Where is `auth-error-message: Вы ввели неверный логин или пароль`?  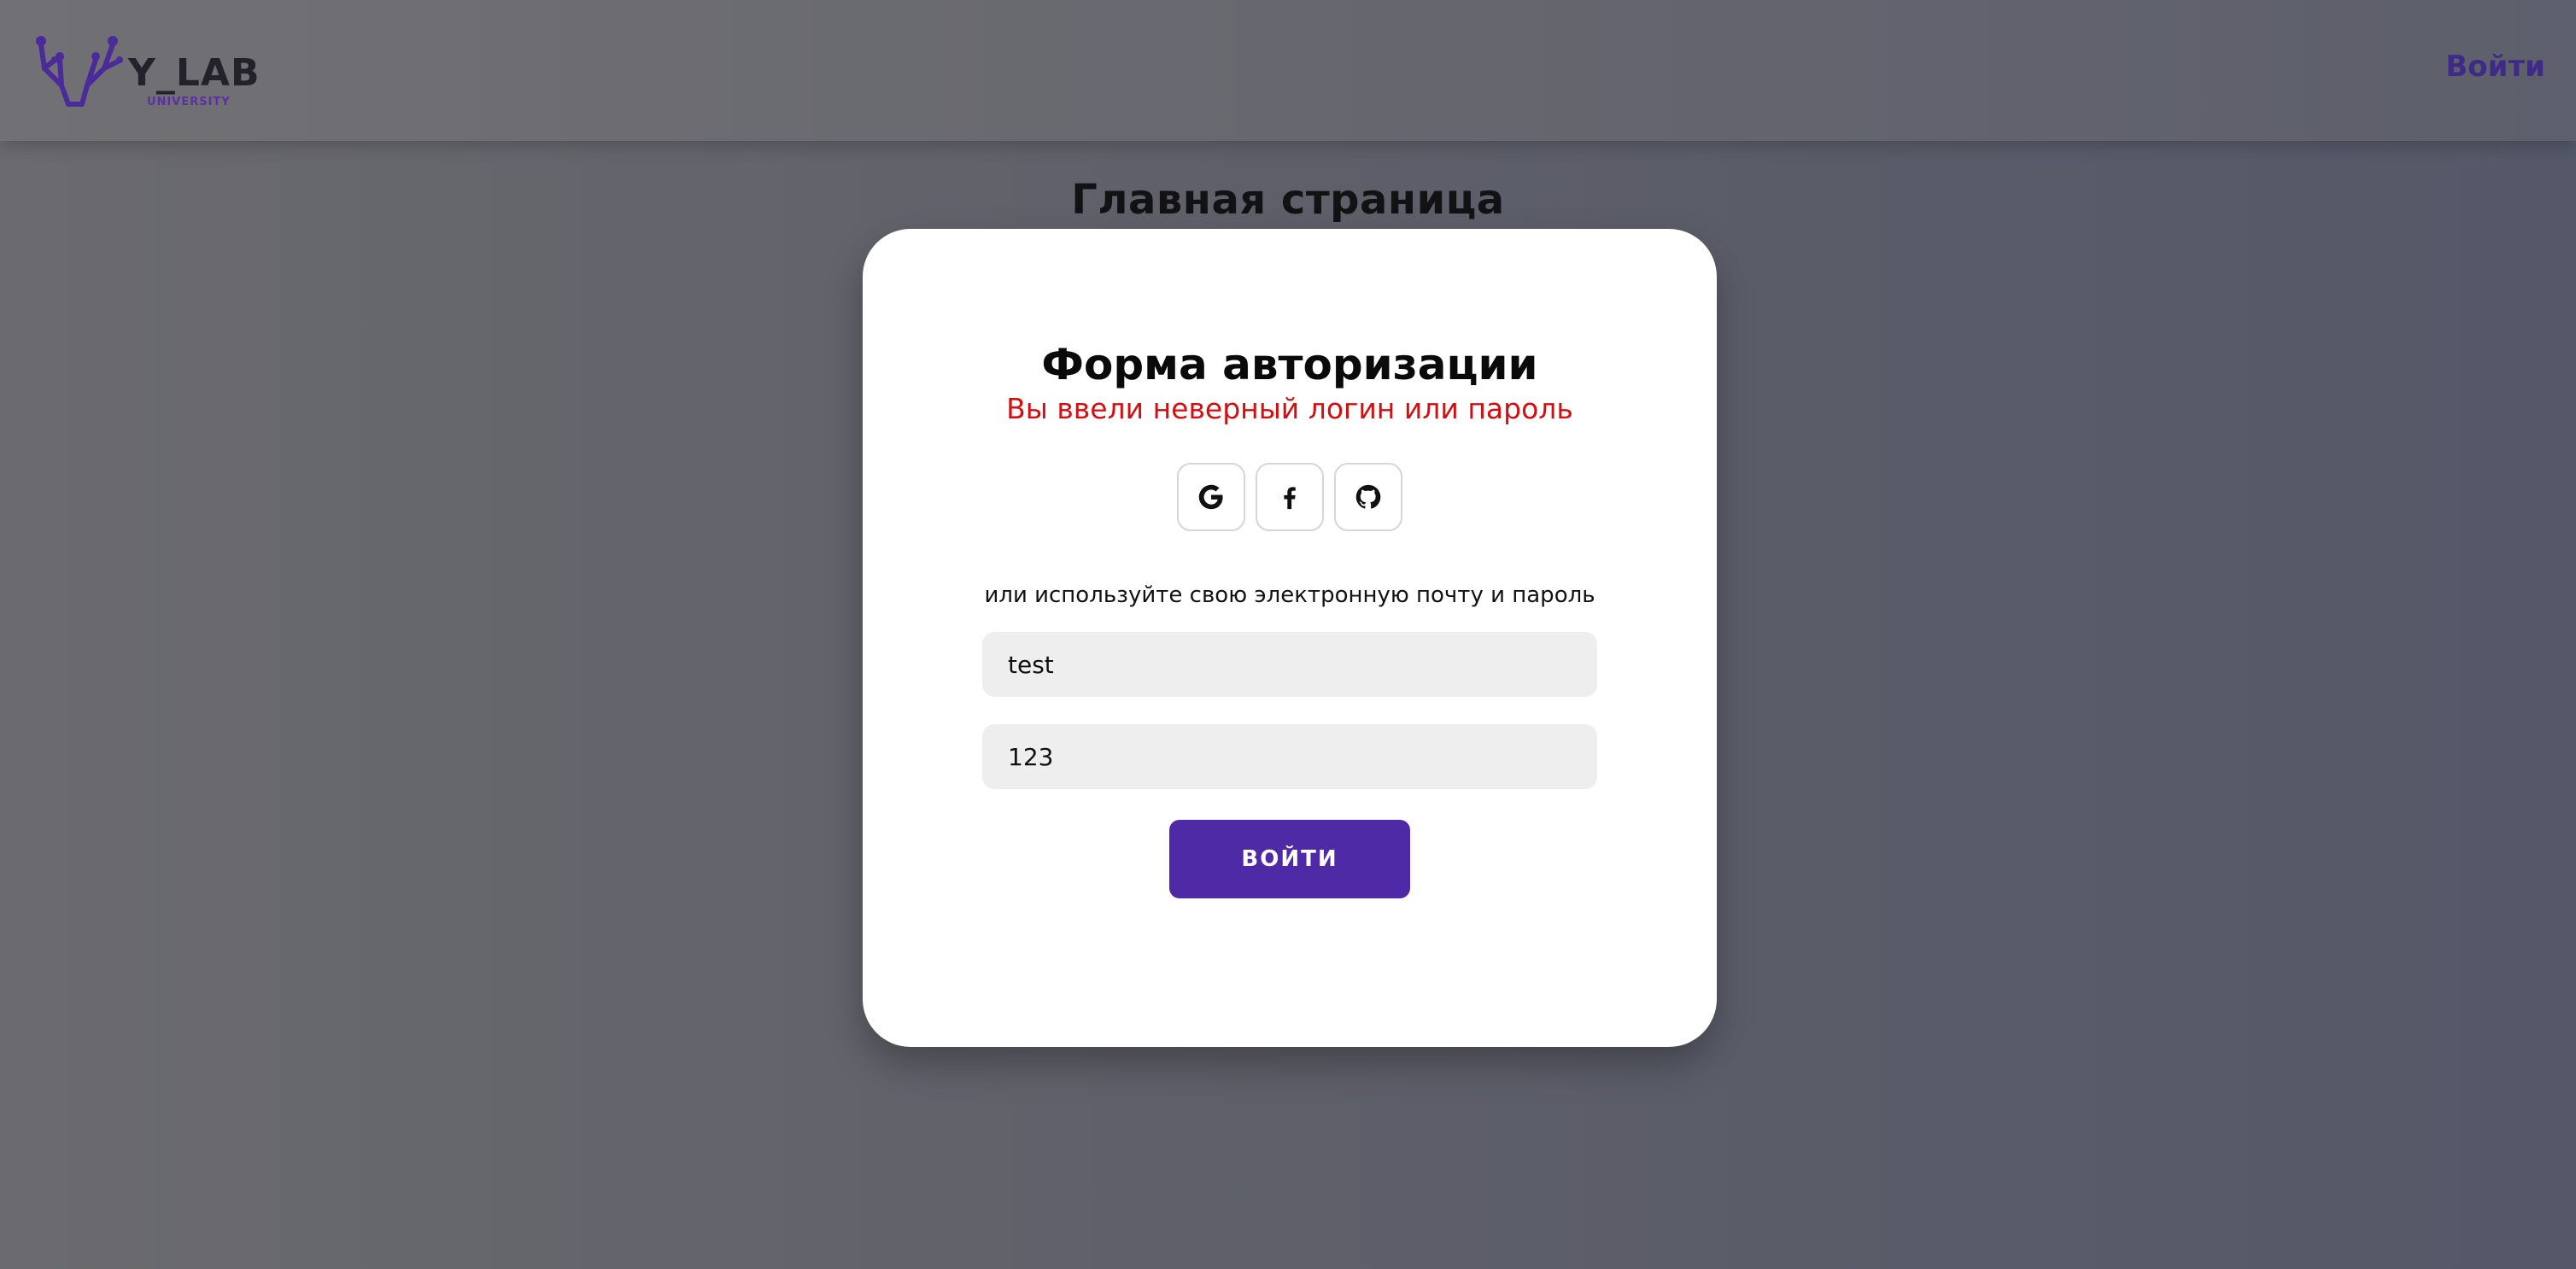
auth-error-message: Вы ввели неверный логин или пароль is located at coordinates (1289, 408).